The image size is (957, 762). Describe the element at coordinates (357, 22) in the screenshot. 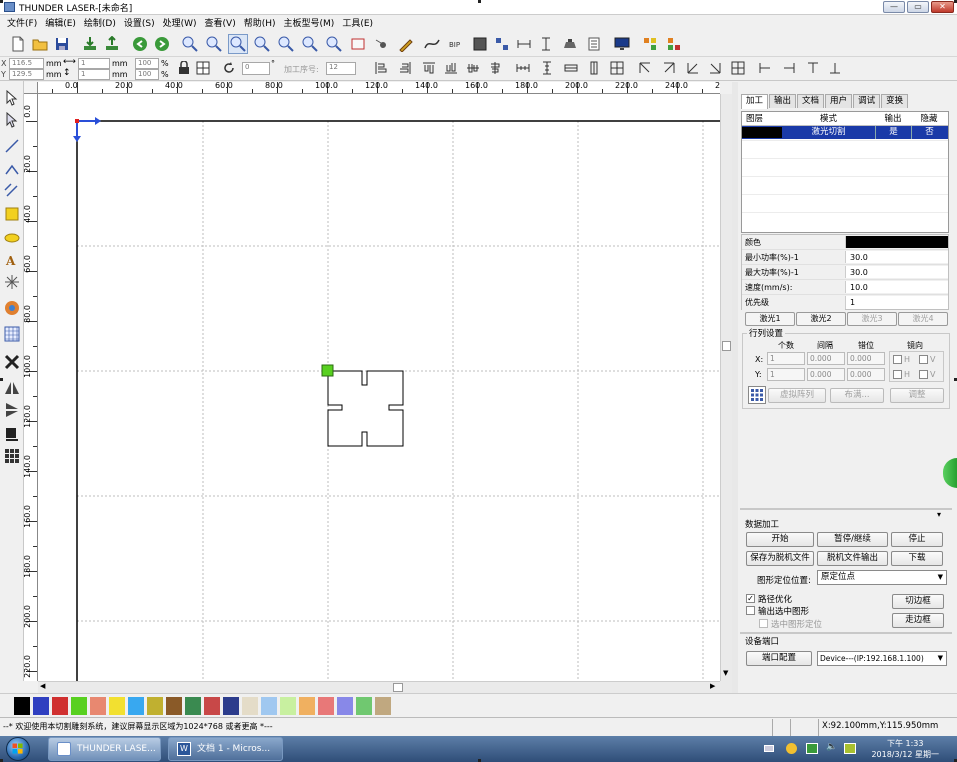

I see `menu-tools: 工具(E)` at that location.